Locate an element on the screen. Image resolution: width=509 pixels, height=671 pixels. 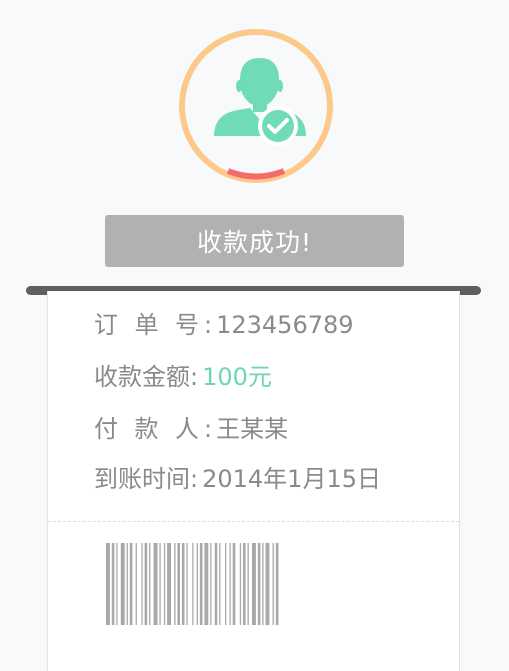
payer-label: 付 款 人 is located at coordinates (146, 426).